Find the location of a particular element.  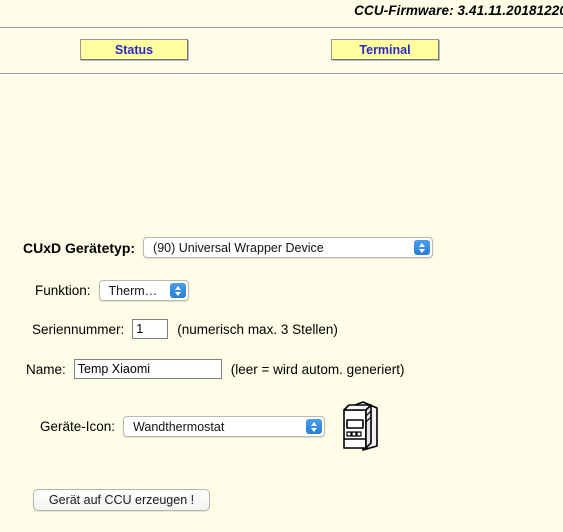

device-icon-value: Wandthermostat is located at coordinates (179, 426).